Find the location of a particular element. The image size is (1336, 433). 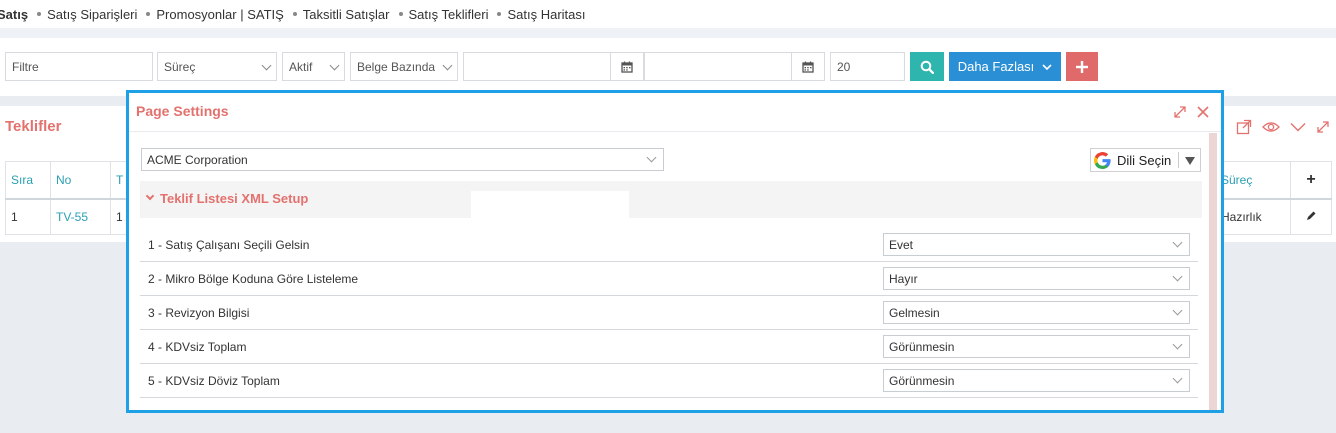

process-select-value: Süreç is located at coordinates (180, 66).